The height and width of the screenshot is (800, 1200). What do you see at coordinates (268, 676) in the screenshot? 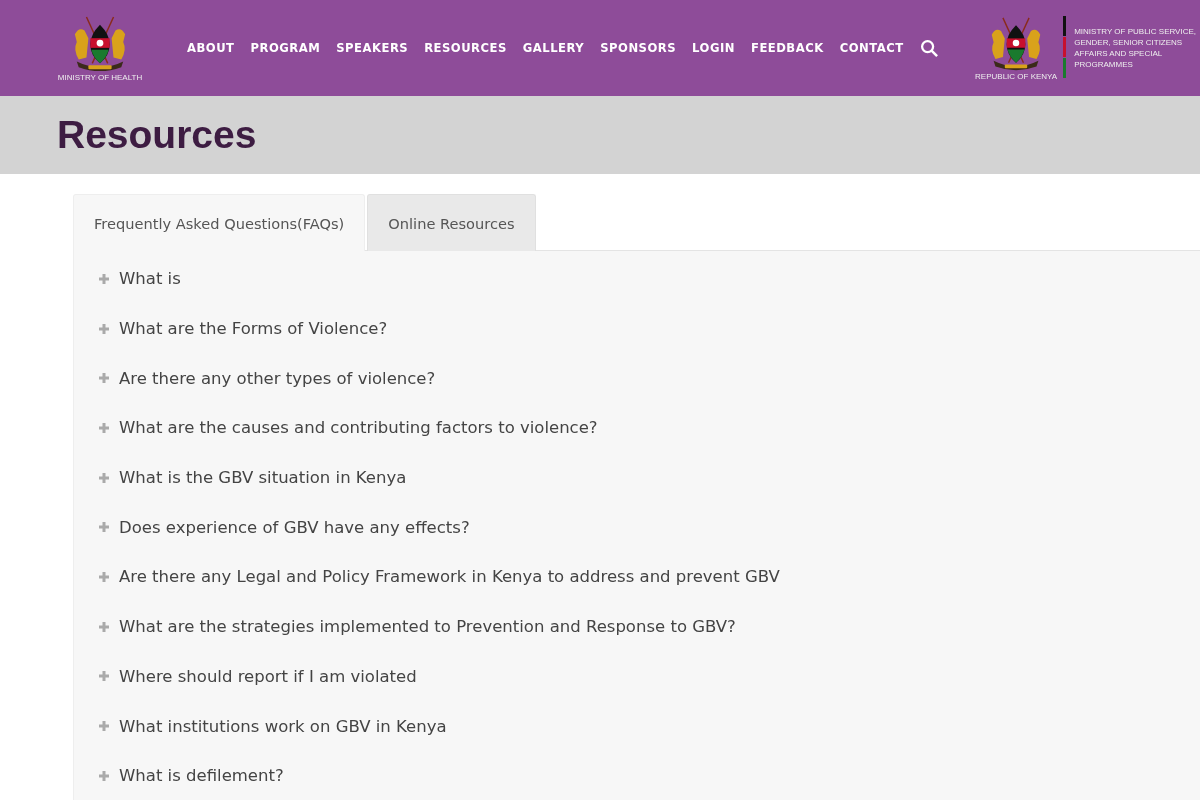
I see `faq-question: Where should report if I am violated` at bounding box center [268, 676].